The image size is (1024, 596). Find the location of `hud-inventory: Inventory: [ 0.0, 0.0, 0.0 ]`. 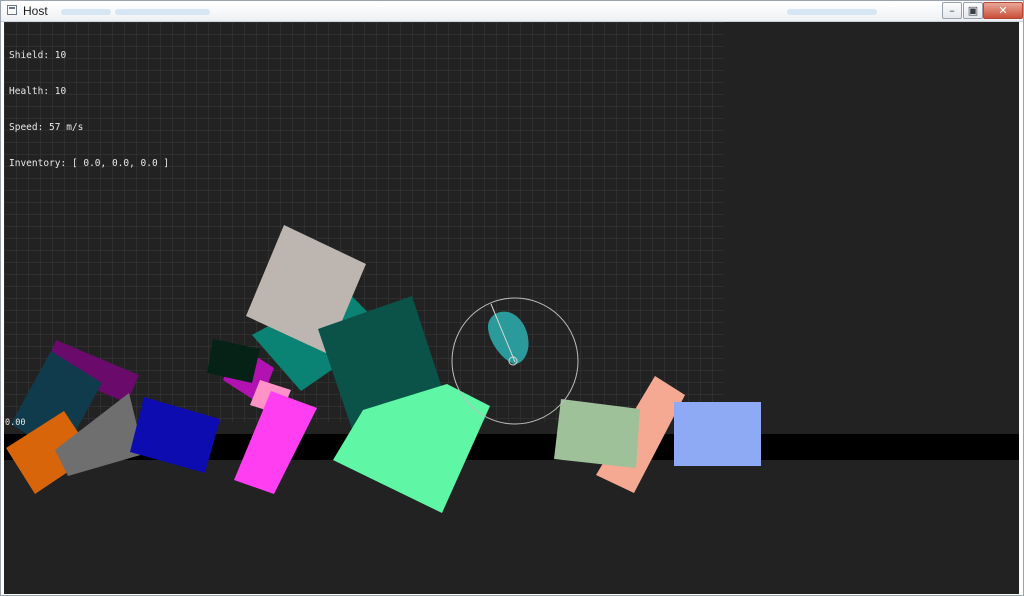

hud-inventory: Inventory: [ 0.0, 0.0, 0.0 ] is located at coordinates (89, 163).